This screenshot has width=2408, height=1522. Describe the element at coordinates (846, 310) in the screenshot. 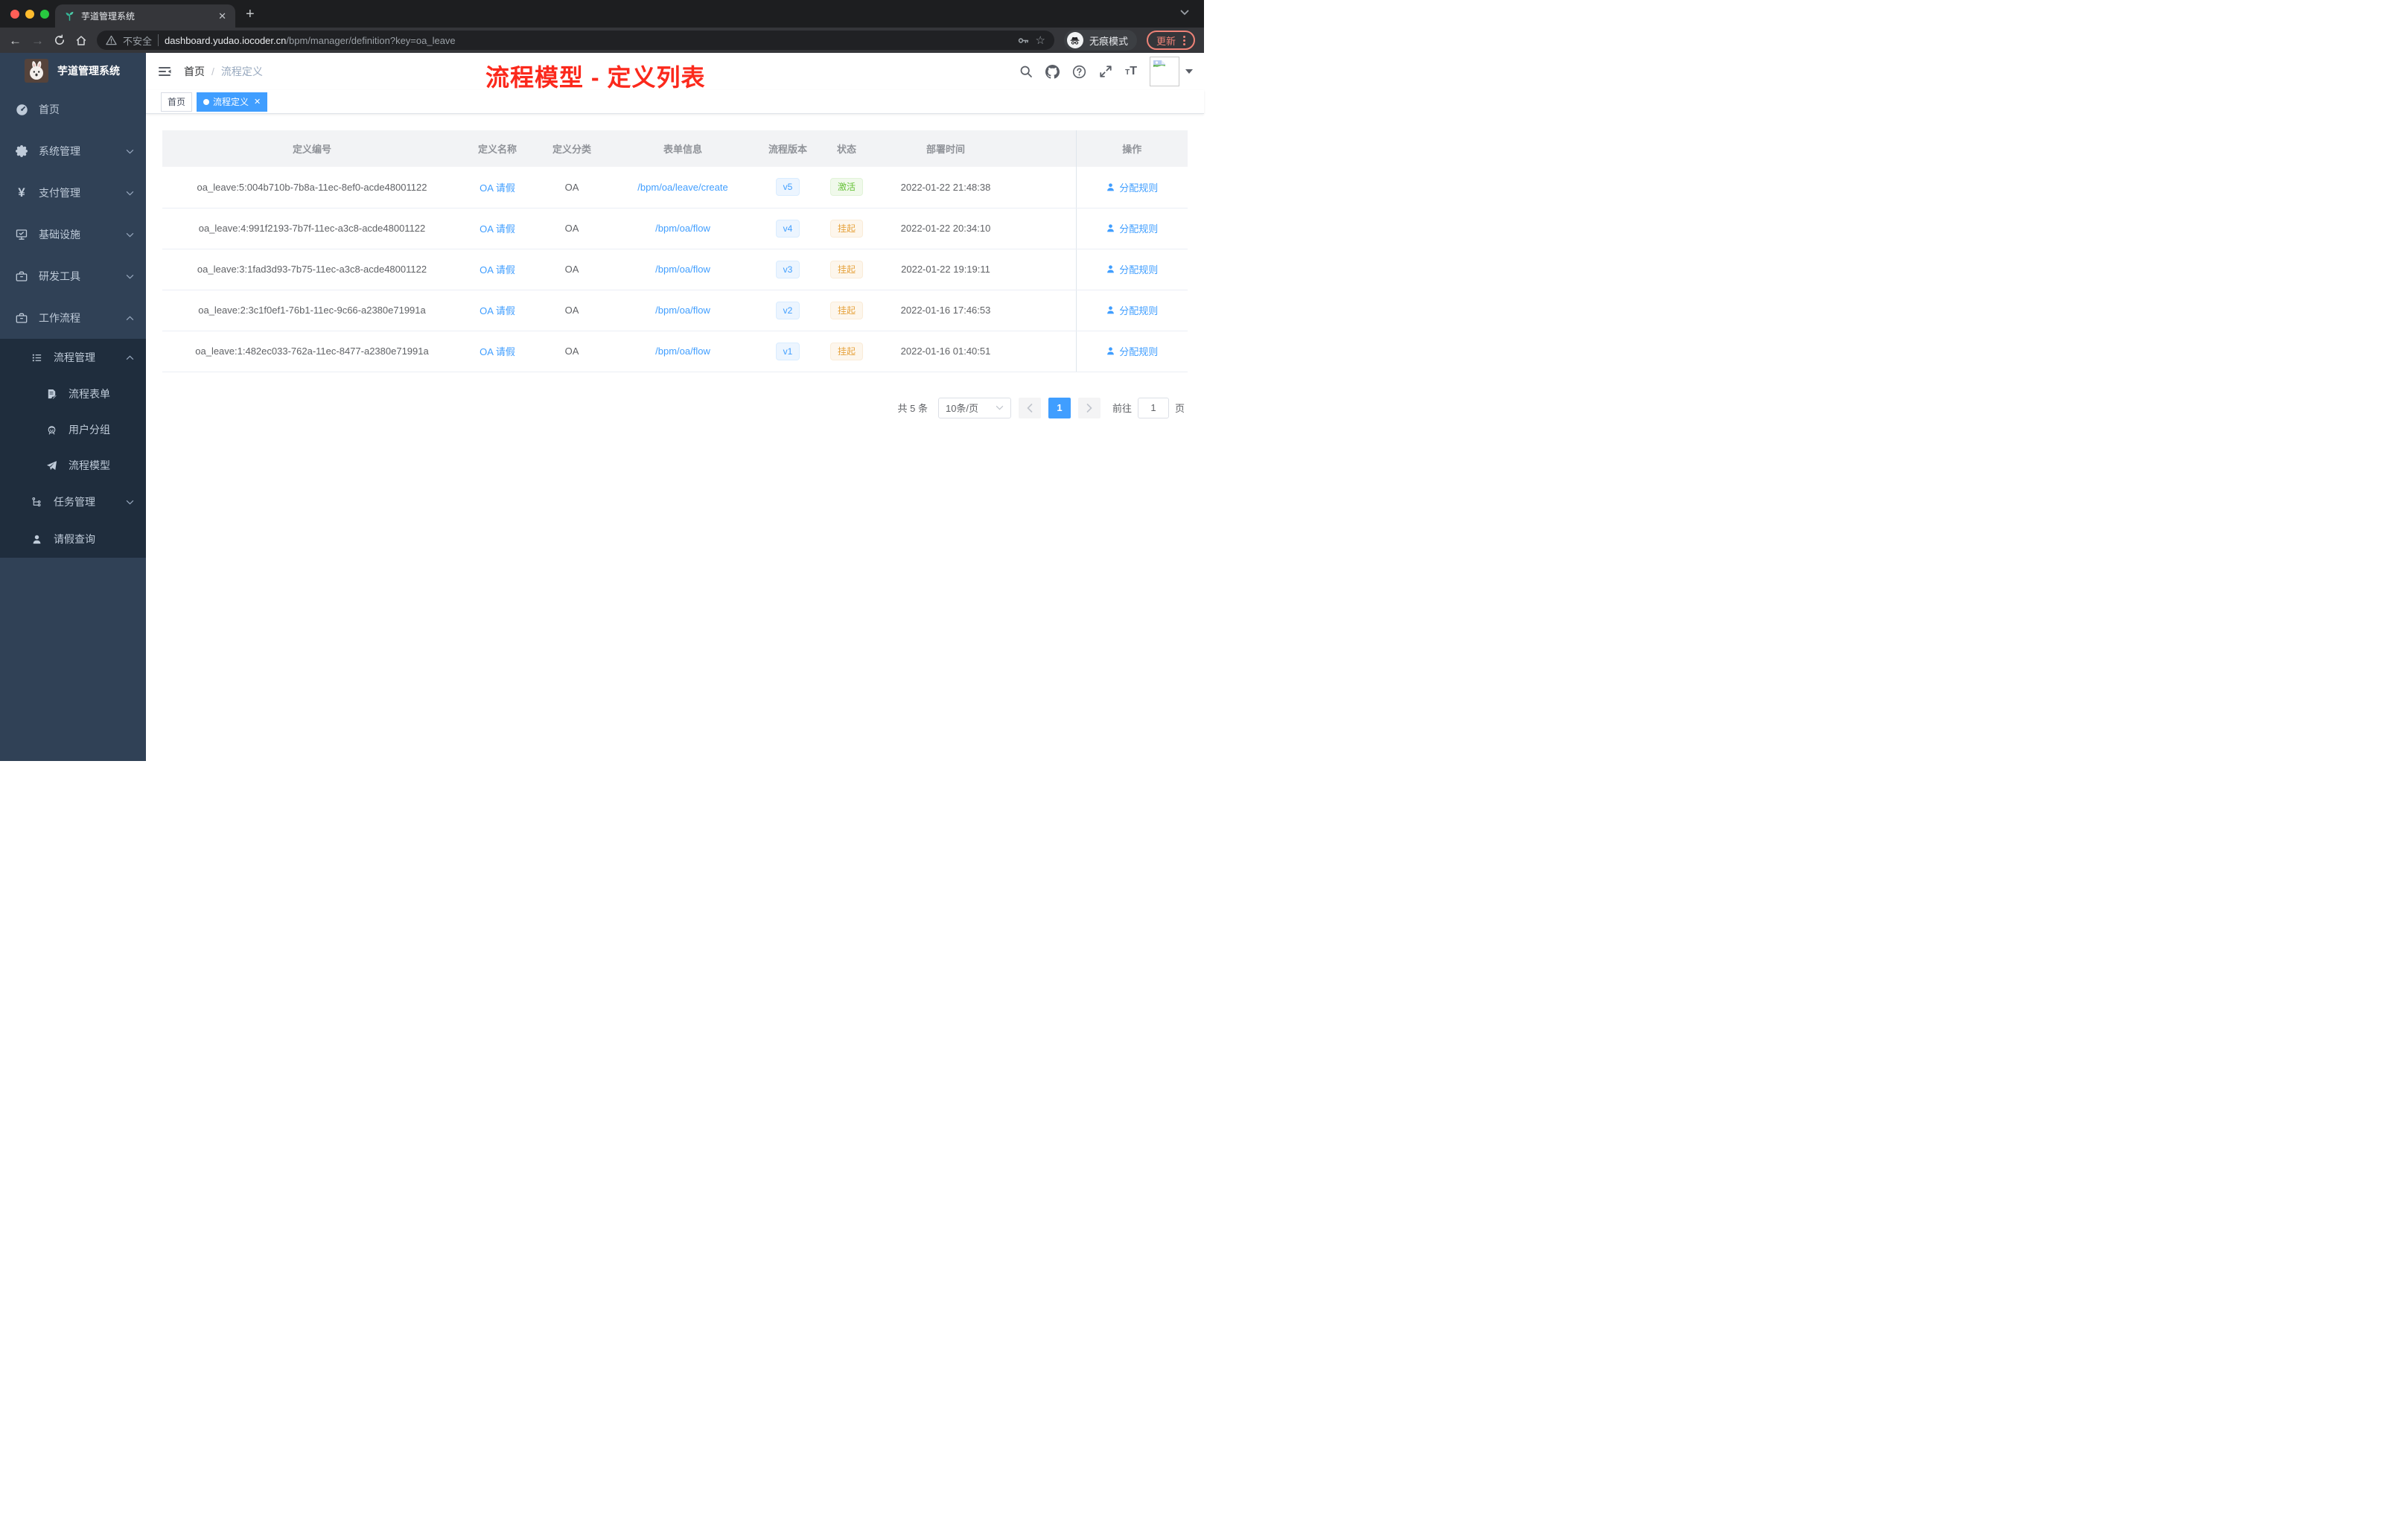

I see `status-badge: 挂起` at that location.